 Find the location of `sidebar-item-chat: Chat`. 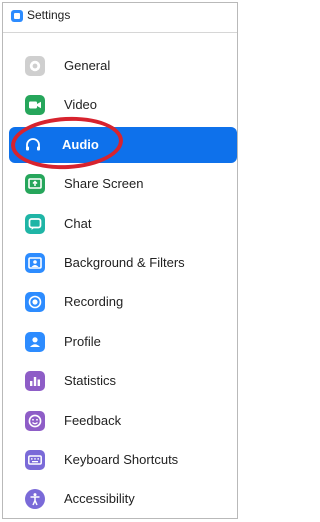

sidebar-item-chat: Chat is located at coordinates (124, 224).